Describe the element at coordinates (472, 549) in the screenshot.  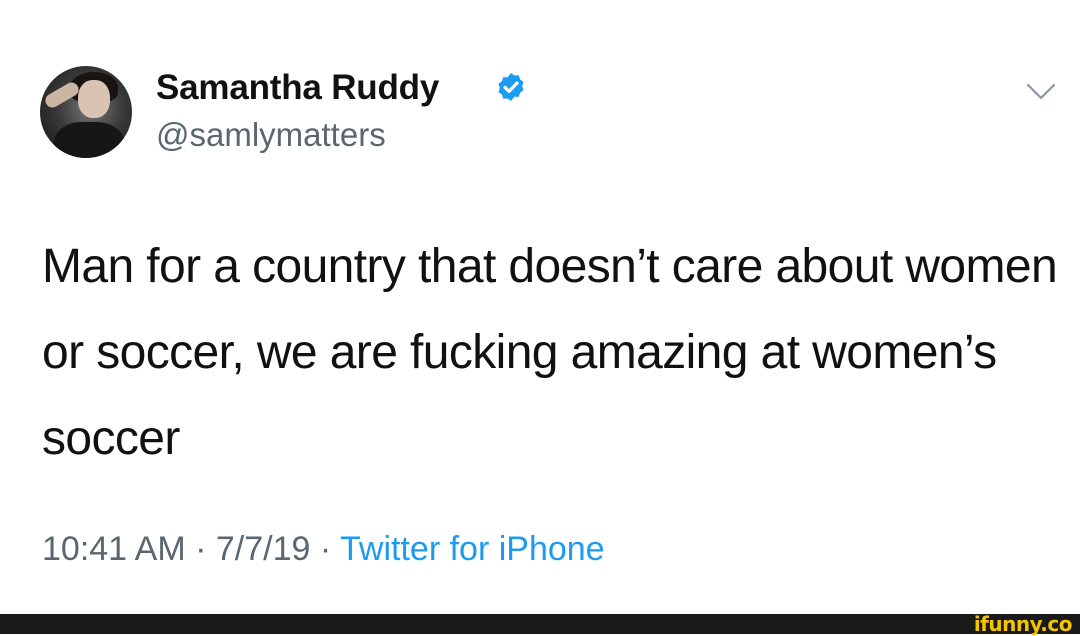
I see `tweet-source-link: Twitter for iPhone` at that location.